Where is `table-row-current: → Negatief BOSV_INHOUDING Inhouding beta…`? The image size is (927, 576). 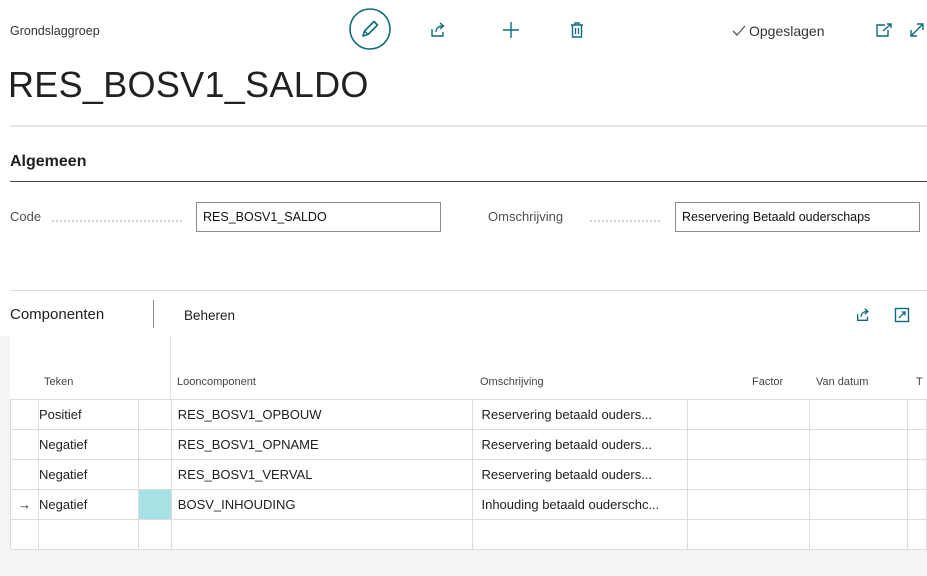 table-row-current: → Negatief BOSV_INHOUDING Inhouding beta… is located at coordinates (468, 504).